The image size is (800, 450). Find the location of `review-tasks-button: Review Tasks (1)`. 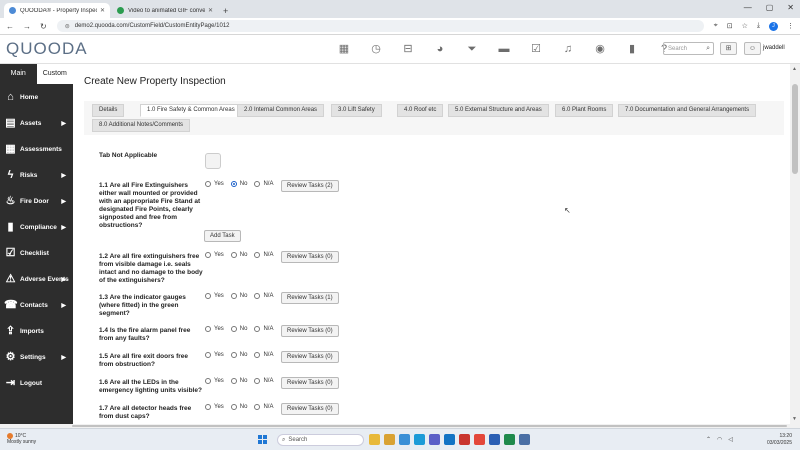

review-tasks-button: Review Tasks (1) is located at coordinates (310, 298).